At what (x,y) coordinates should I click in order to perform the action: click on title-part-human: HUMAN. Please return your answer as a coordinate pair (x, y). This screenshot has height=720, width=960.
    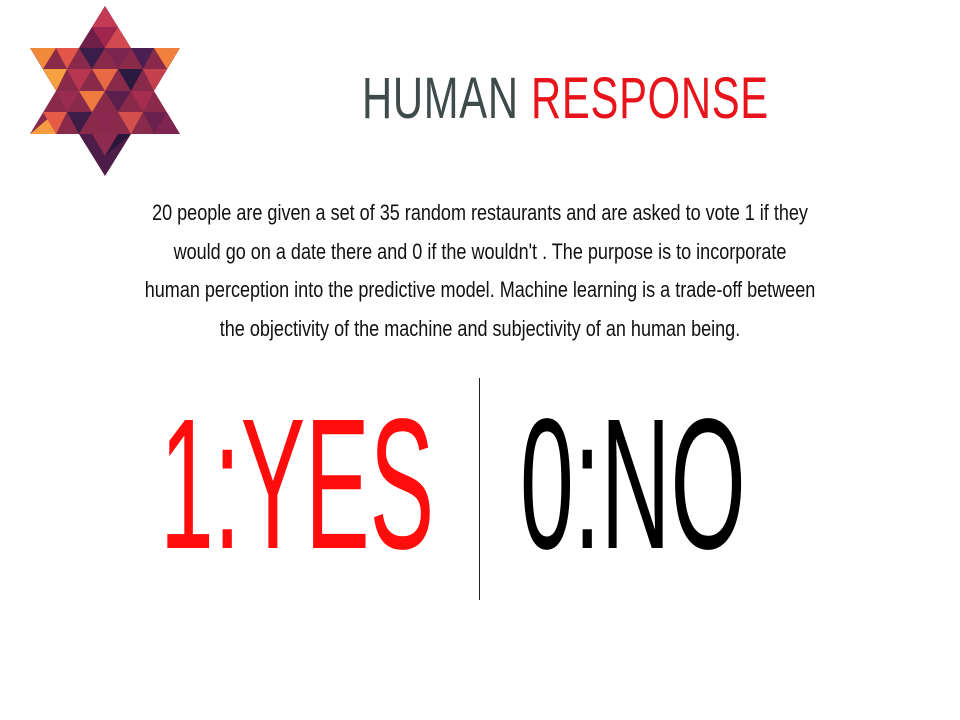
    Looking at the image, I should click on (447, 98).